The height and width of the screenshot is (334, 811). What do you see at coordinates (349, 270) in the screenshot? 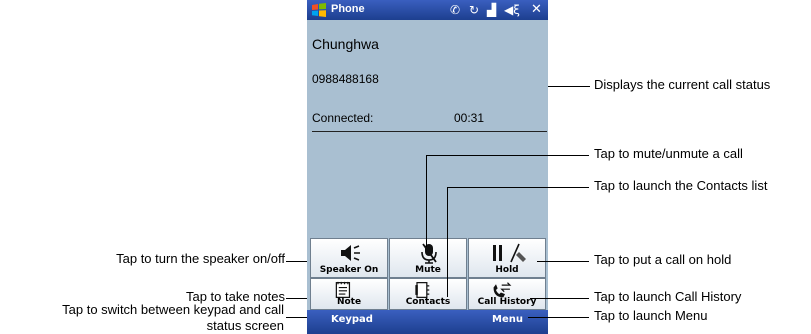
I see `speaker-on-label: Speaker On` at bounding box center [349, 270].